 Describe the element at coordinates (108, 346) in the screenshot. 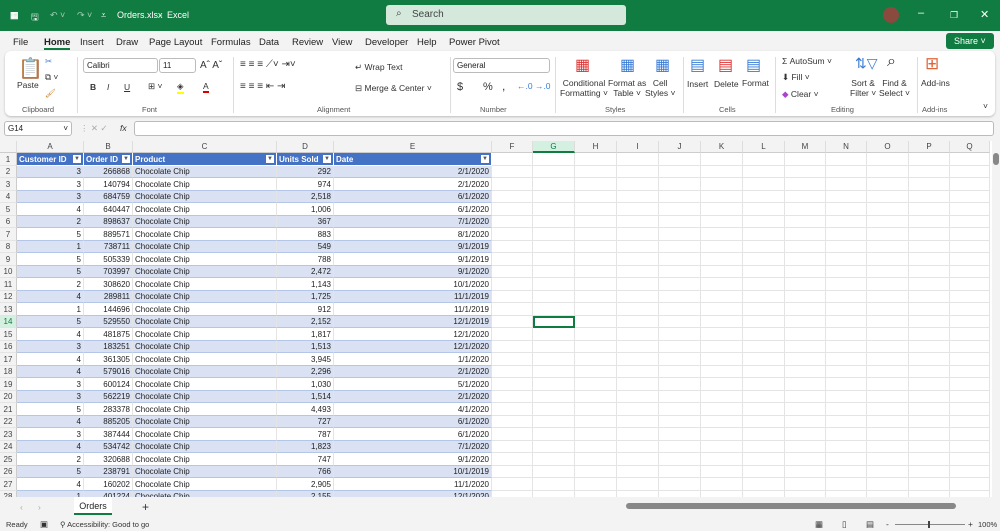

I see `table-cell: 183251` at that location.